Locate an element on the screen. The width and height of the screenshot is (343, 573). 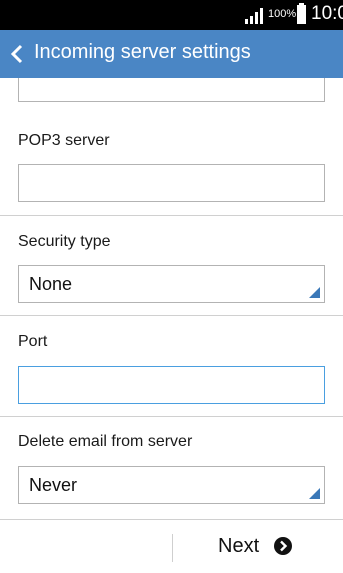
battery-icon is located at coordinates (301, 13).